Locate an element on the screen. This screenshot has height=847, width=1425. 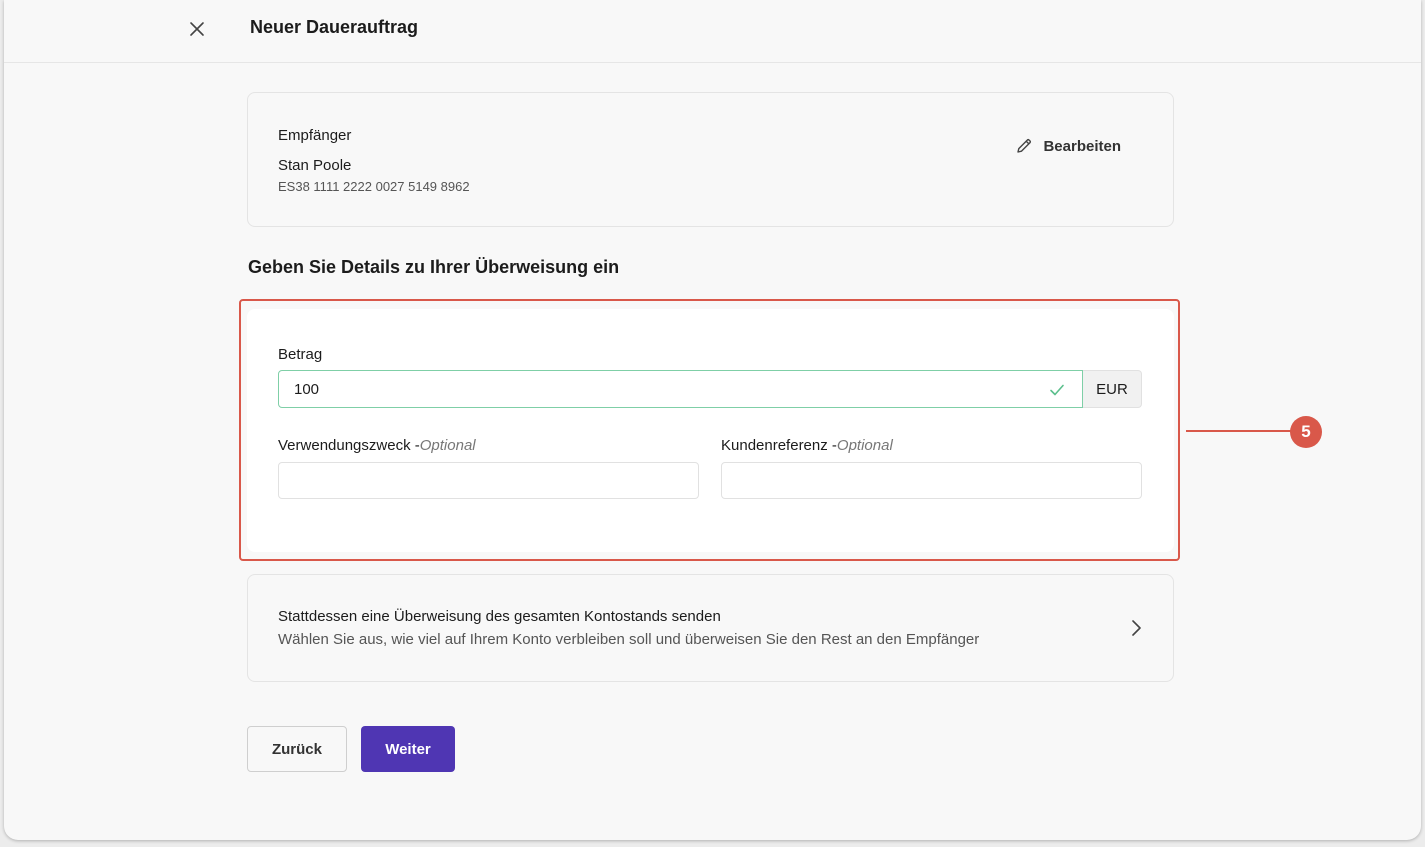
edit-recipient-button: Bearbeiten is located at coordinates (1068, 146).